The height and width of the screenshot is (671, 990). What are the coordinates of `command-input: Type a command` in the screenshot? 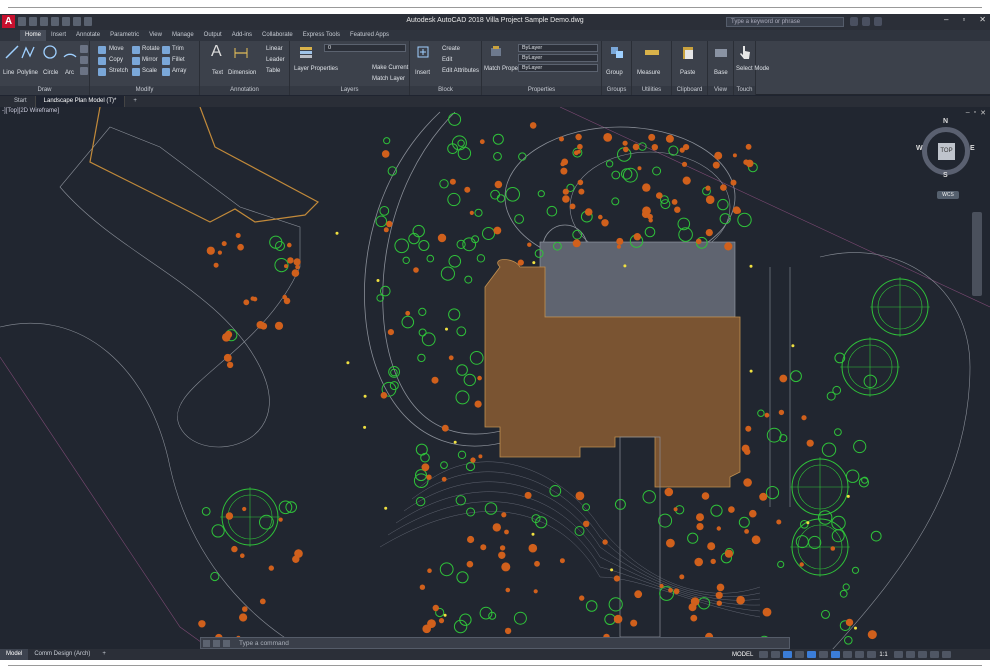 It's located at (264, 643).